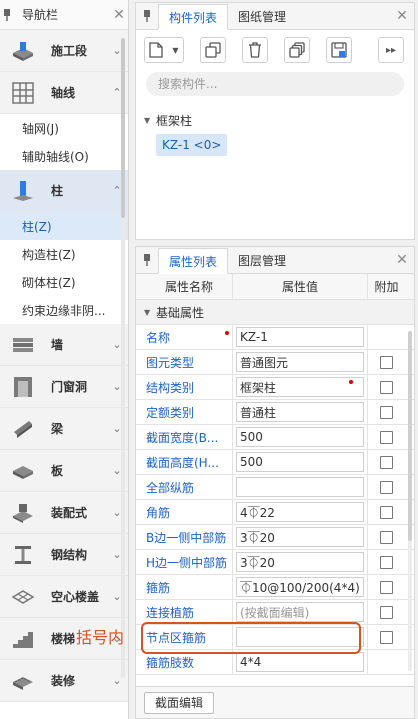  I want to click on property-row: 截面宽度(B... 500, so click(275, 437).